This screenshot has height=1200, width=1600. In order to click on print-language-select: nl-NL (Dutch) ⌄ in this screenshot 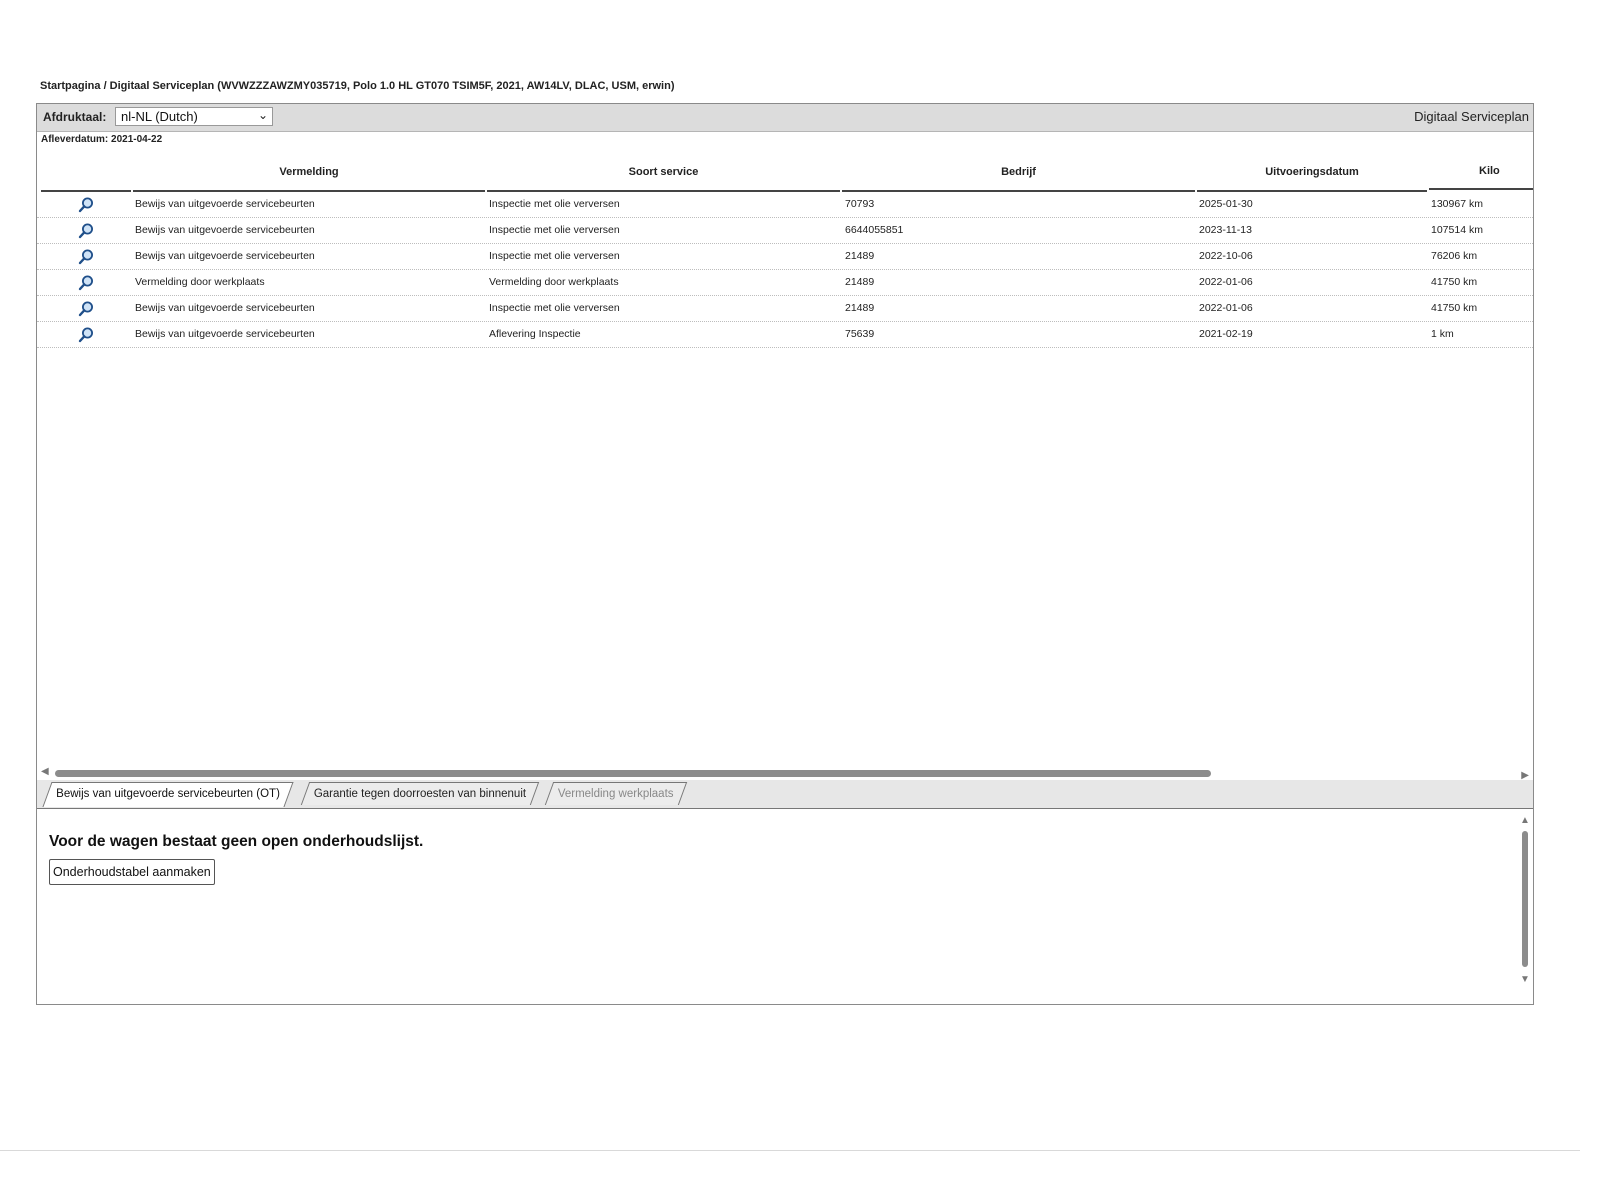, I will do `click(194, 116)`.